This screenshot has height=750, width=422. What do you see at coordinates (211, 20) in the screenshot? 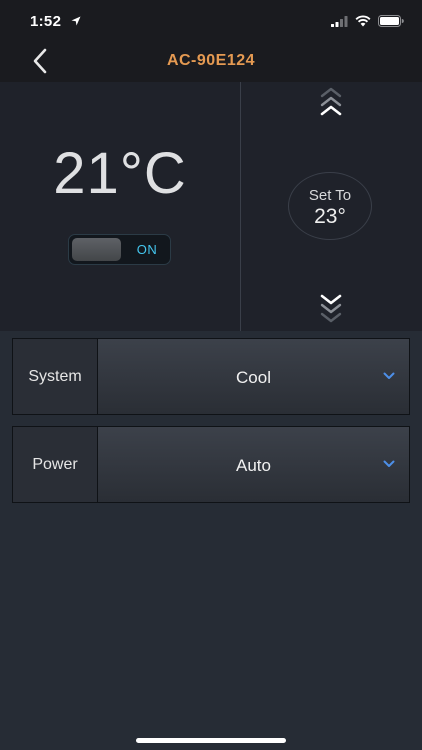
I see `status-bar: 1:52` at bounding box center [211, 20].